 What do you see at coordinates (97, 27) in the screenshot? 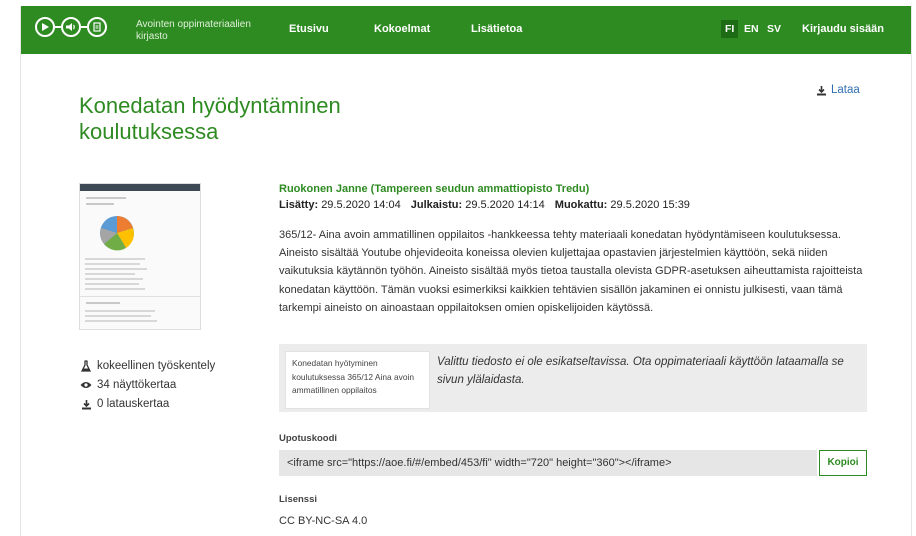
I see `document-icon` at bounding box center [97, 27].